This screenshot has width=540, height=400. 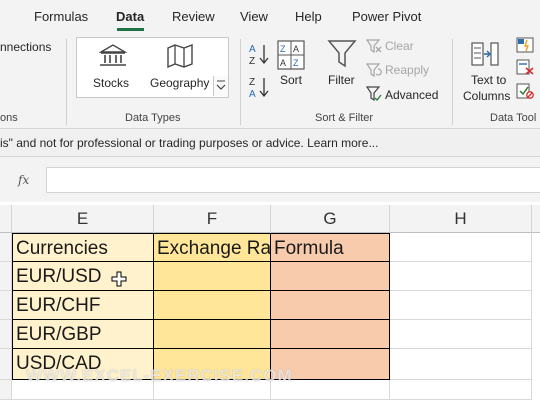 I want to click on column-header-h: H, so click(x=461, y=219).